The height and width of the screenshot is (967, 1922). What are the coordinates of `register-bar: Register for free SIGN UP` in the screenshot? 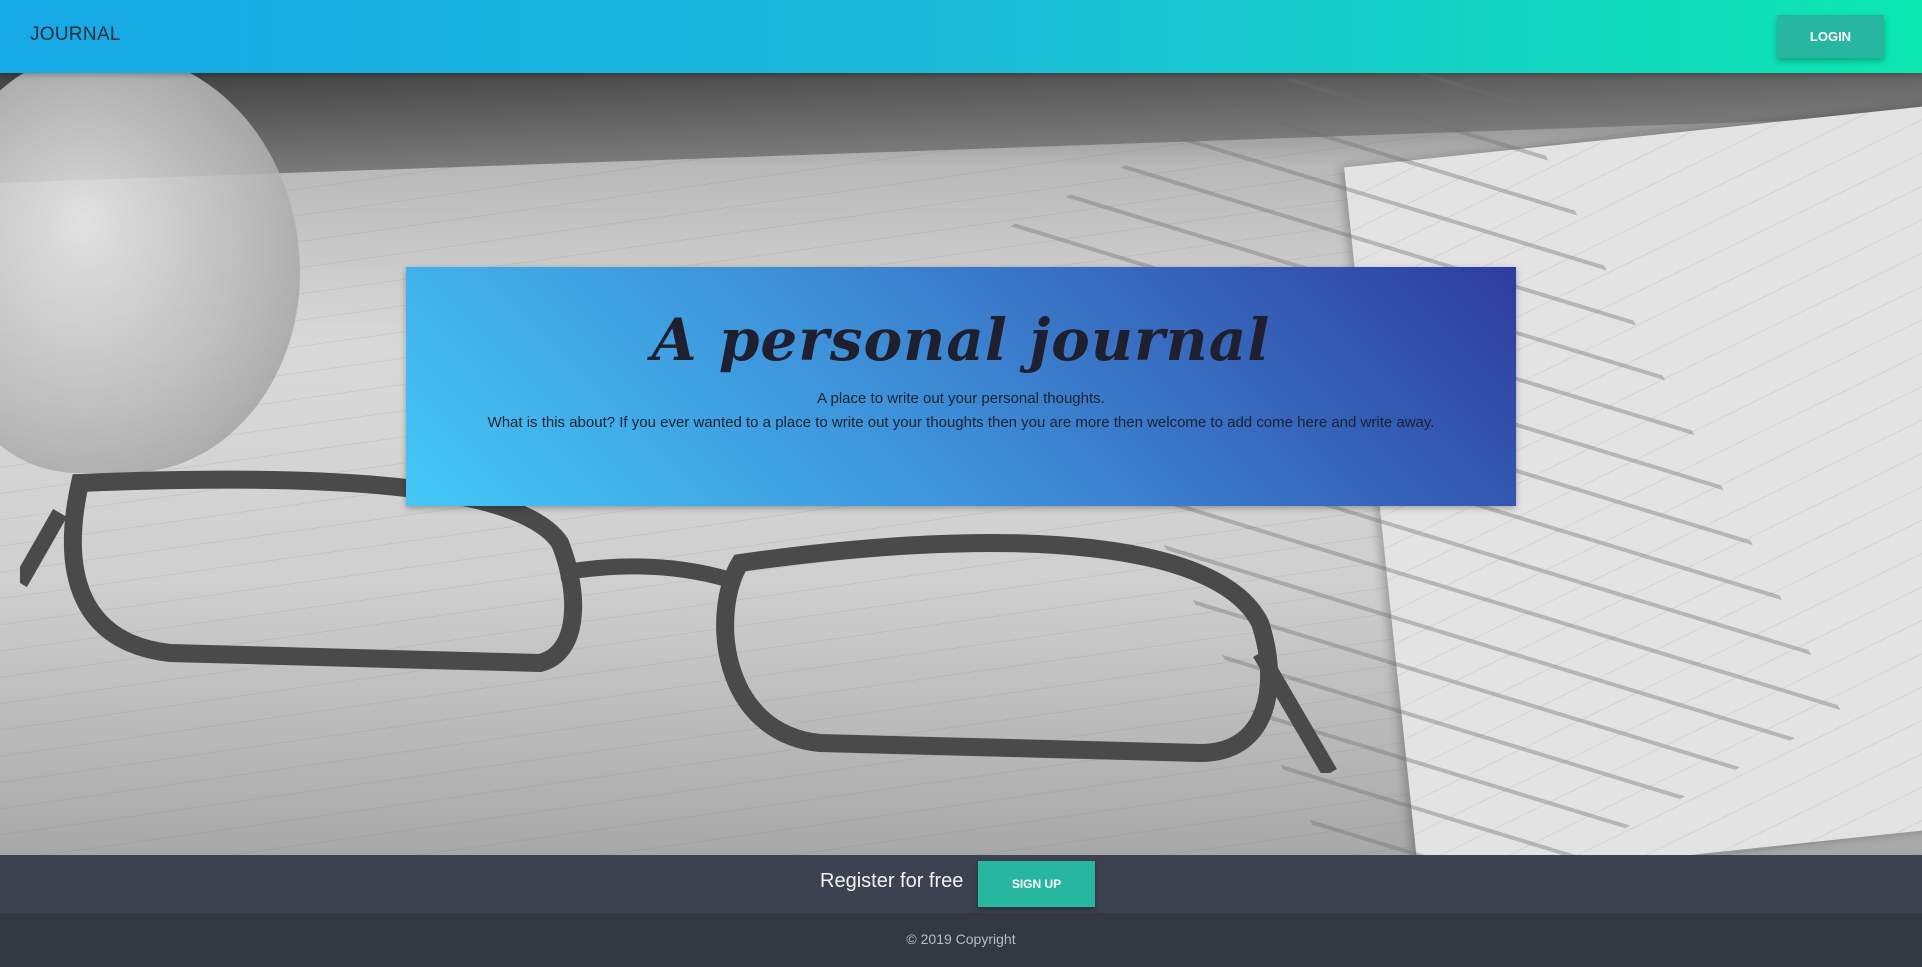 It's located at (961, 884).